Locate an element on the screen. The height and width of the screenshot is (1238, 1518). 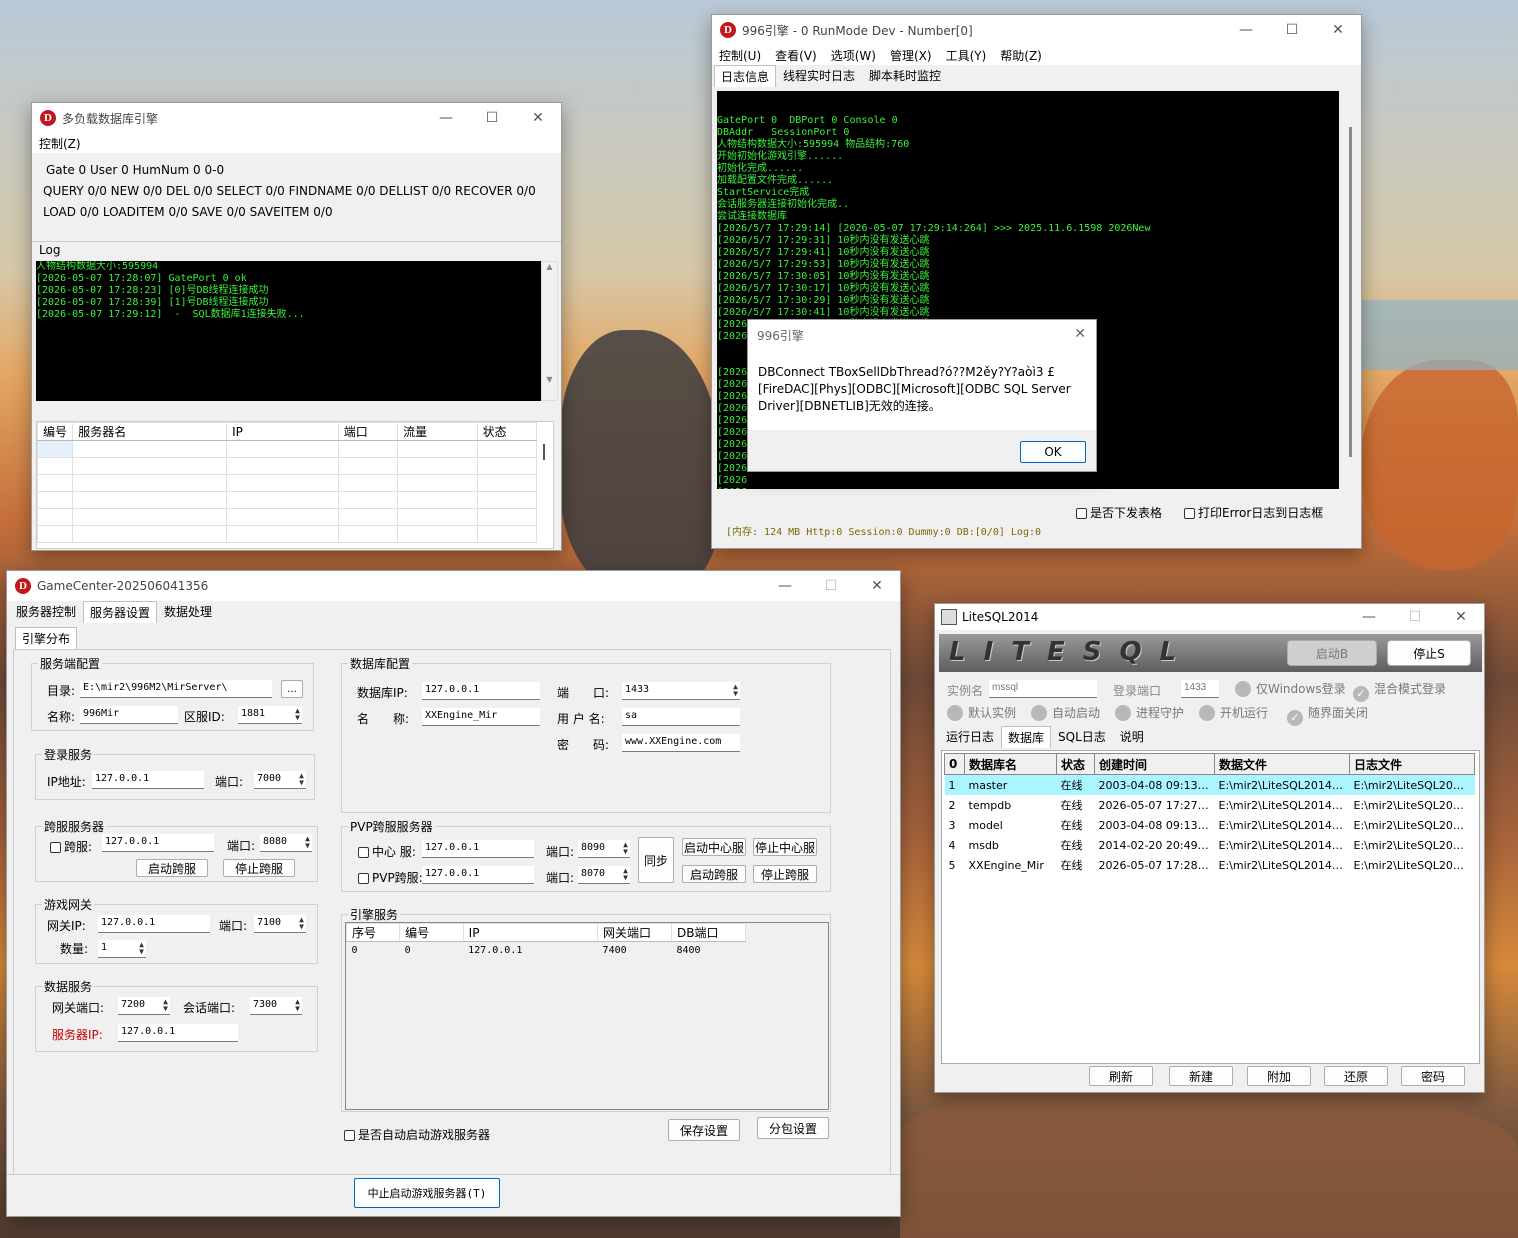
menu-control: 控制(Z) is located at coordinates (60, 143).